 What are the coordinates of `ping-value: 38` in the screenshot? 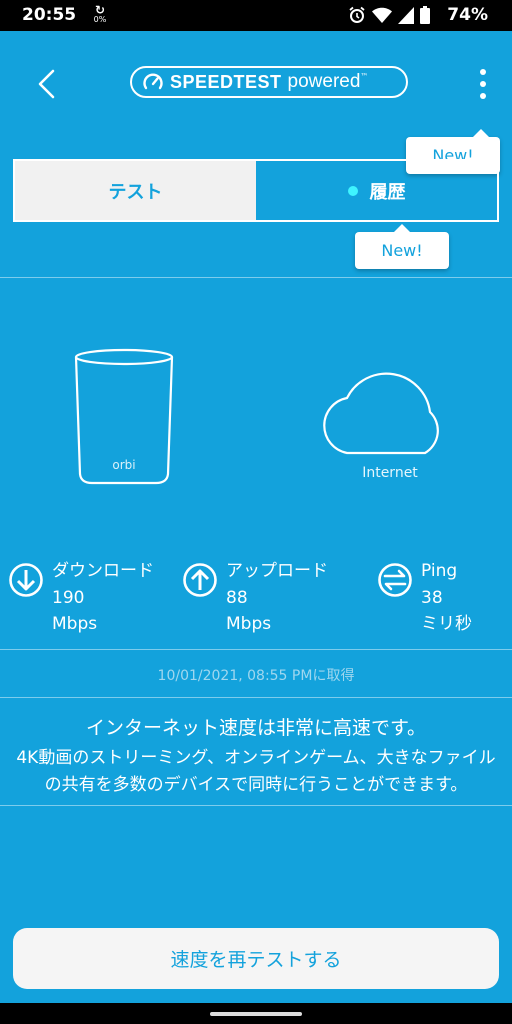 It's located at (432, 597).